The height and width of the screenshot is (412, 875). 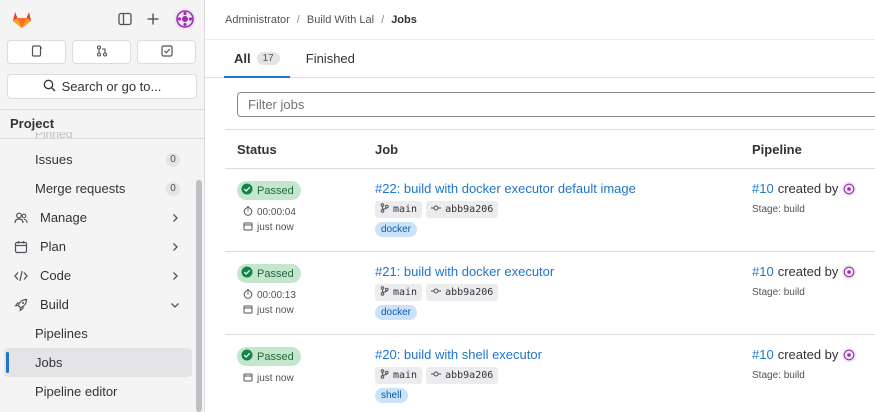 I want to click on issues-shortcut-button, so click(x=36, y=52).